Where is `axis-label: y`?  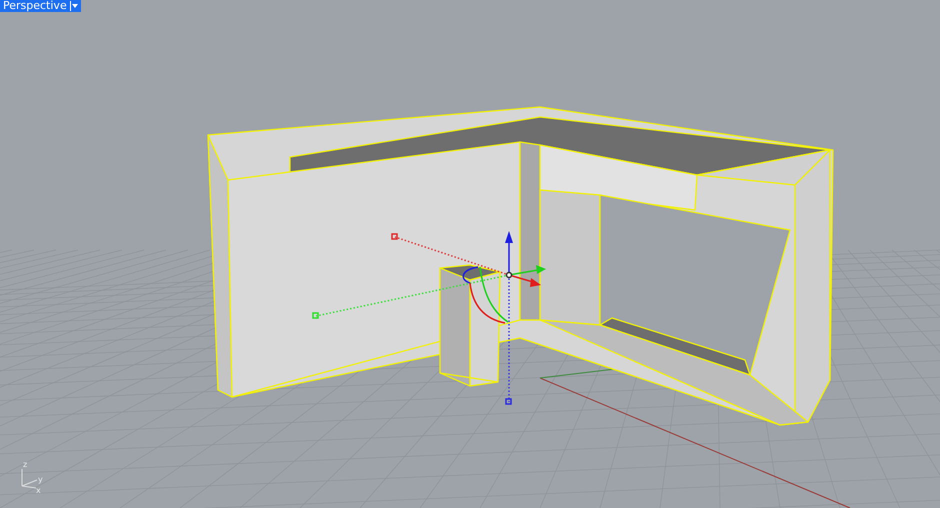
axis-label: y is located at coordinates (40, 479).